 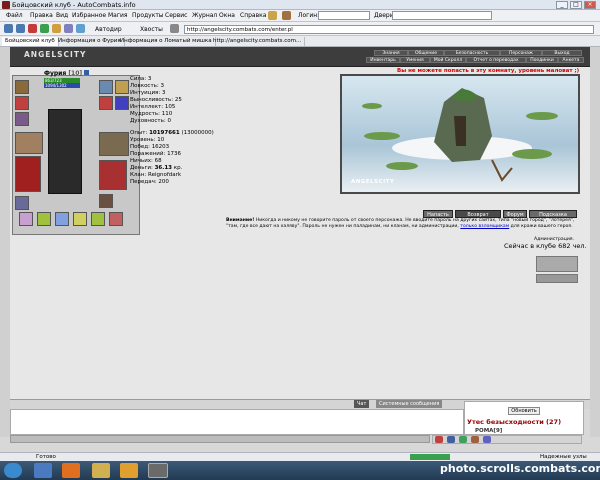 I want to click on armor-slot, so click(x=28, y=174).